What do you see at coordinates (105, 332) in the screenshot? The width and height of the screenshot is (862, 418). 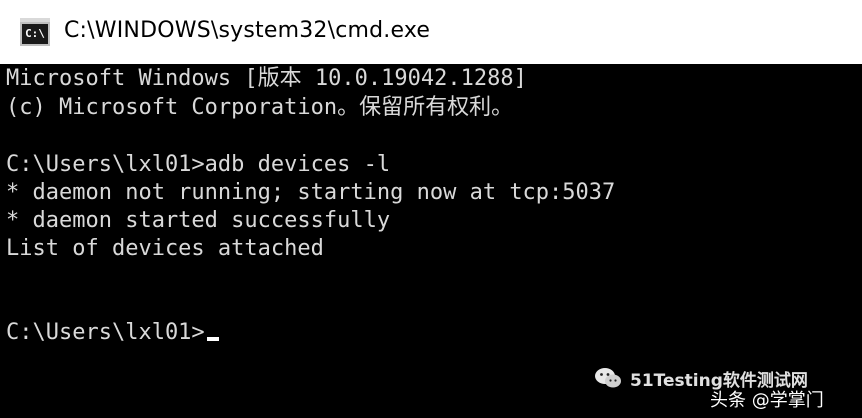 I see `prompt-text: C:\Users\lxl01>` at bounding box center [105, 332].